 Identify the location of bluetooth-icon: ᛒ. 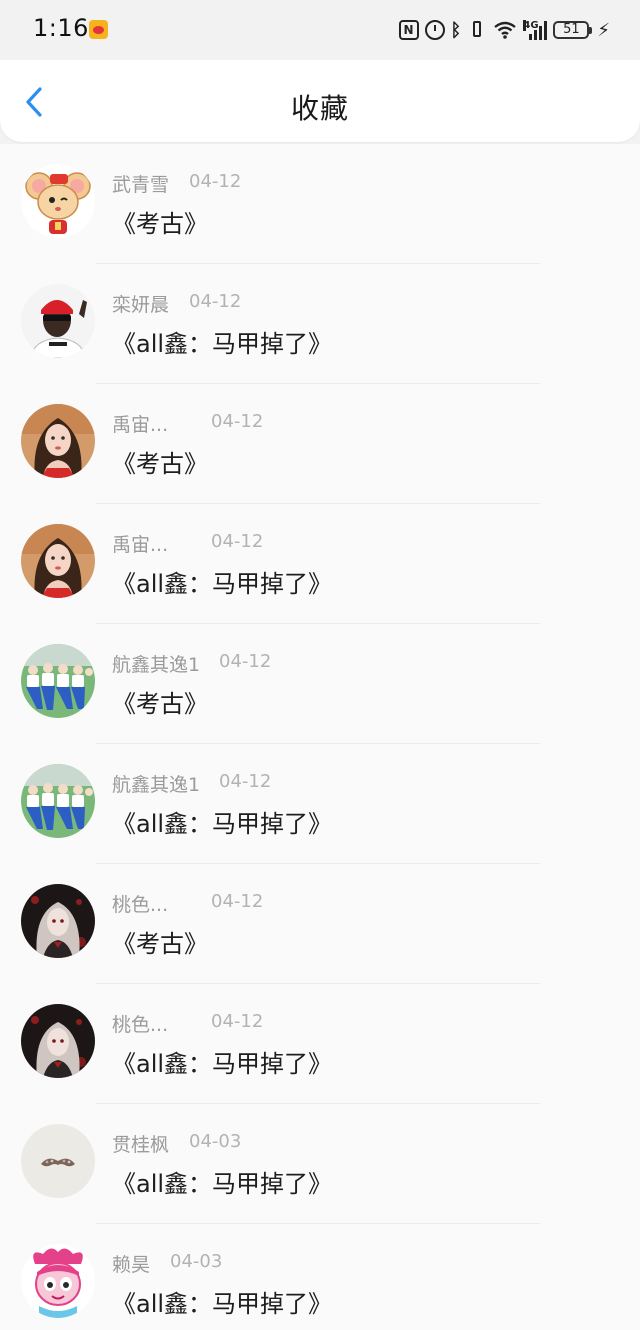
(456, 30).